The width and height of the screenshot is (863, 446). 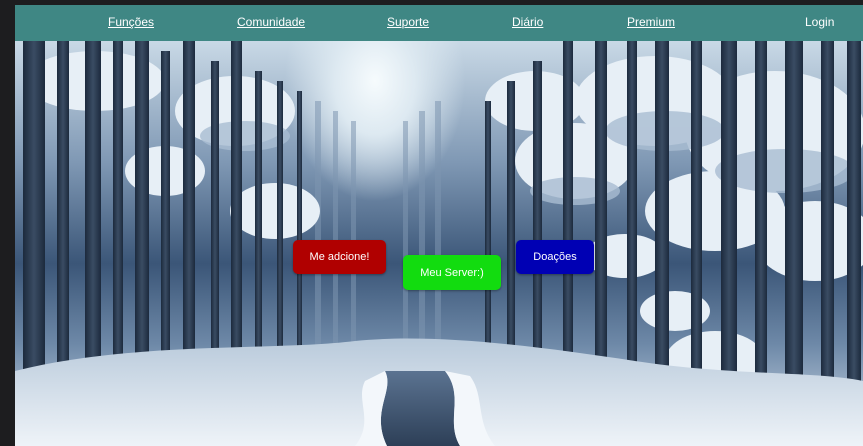 I want to click on add-me-button: Me adcione!, so click(x=339, y=257).